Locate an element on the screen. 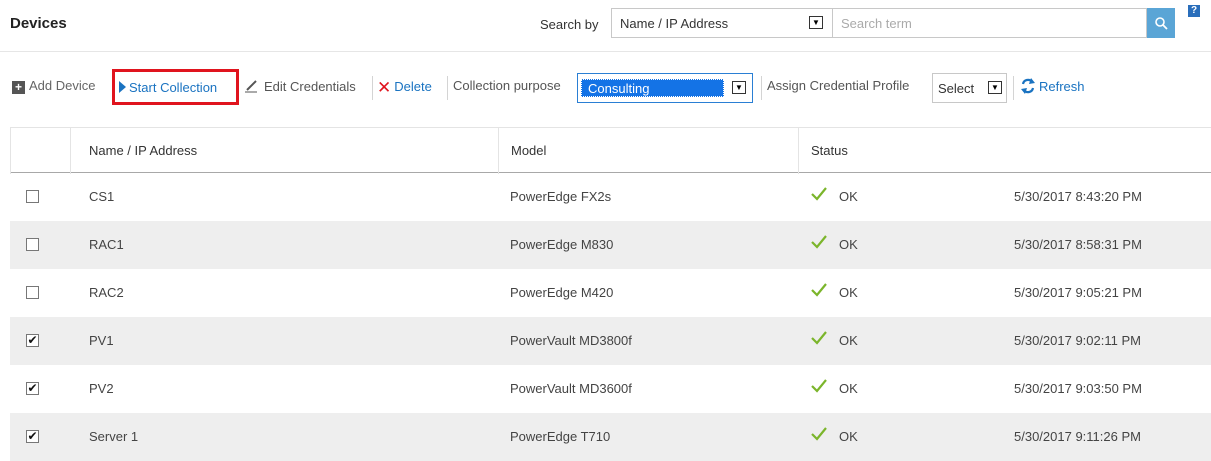  table-row: RAC2 PowerEdge M420 OK 5/30/2017 9:05:21 PM is located at coordinates (610, 293).